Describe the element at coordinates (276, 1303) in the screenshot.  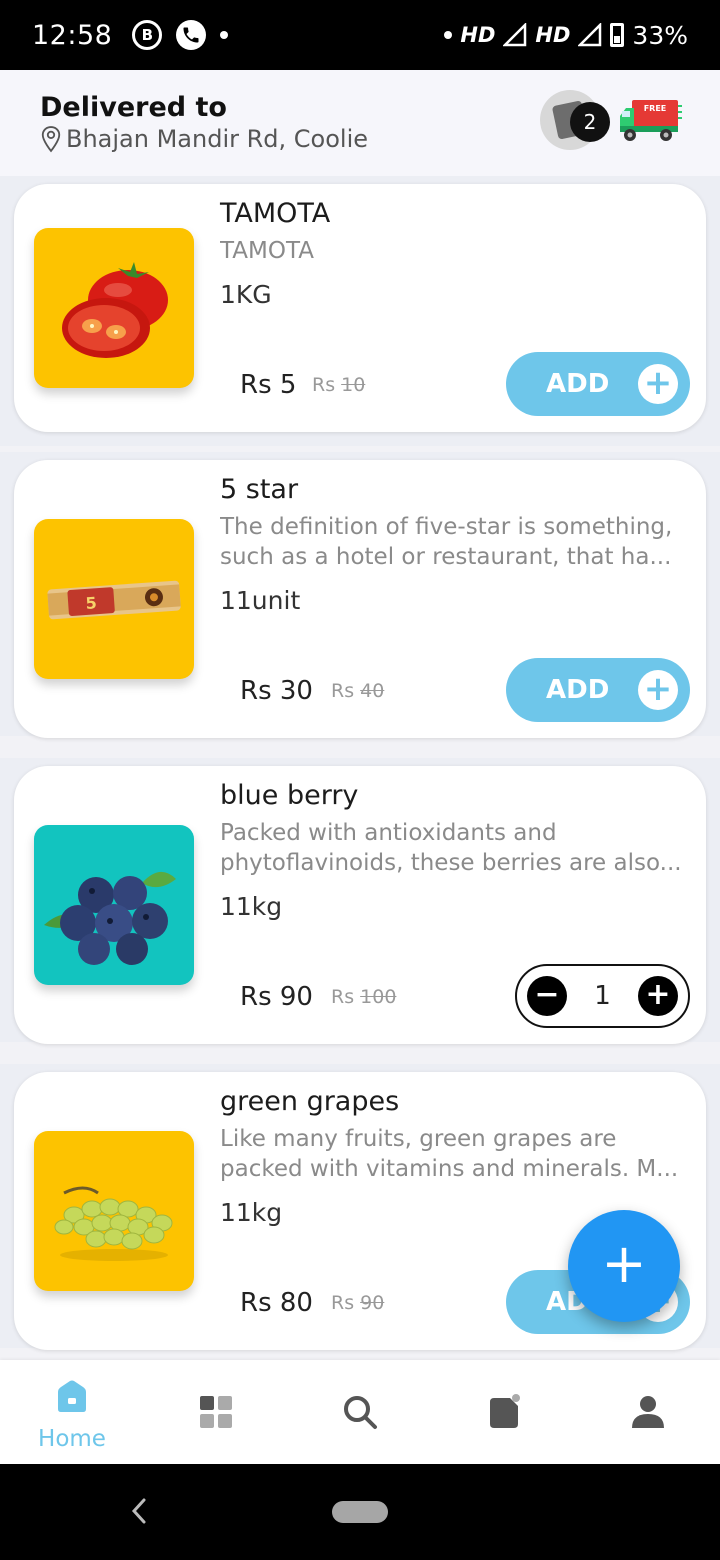
I see `product-price: Rs 80` at that location.